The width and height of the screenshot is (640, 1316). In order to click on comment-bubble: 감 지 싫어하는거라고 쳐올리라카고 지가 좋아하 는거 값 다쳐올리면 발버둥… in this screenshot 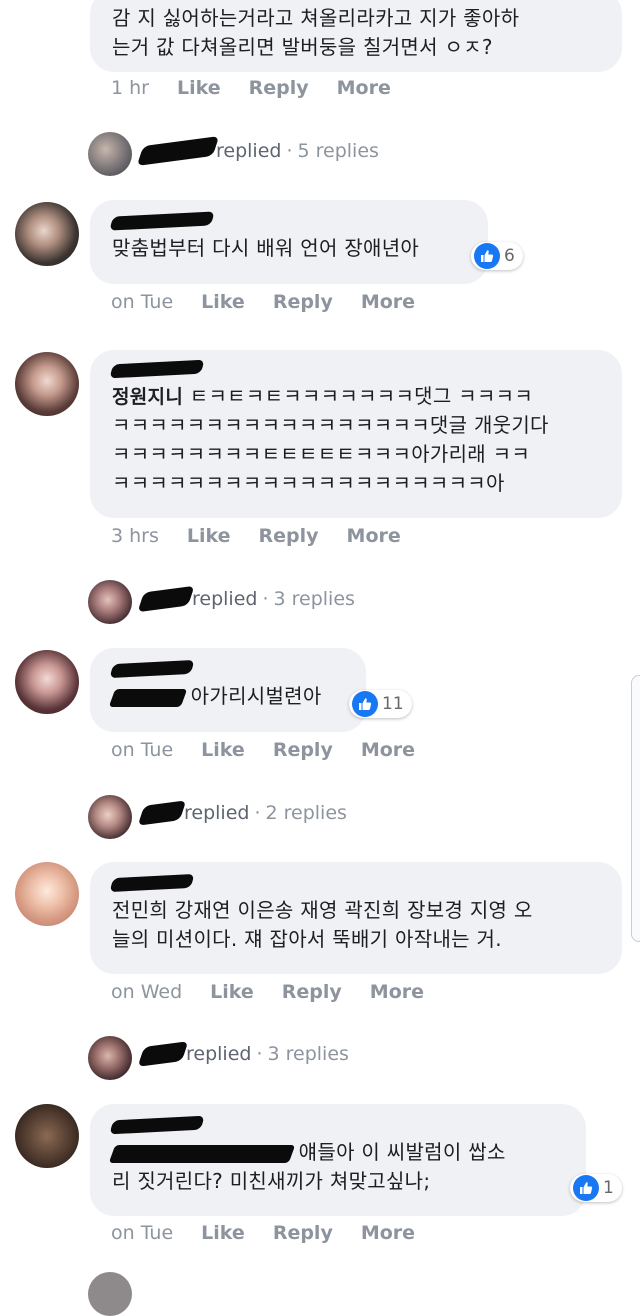, I will do `click(356, 36)`.